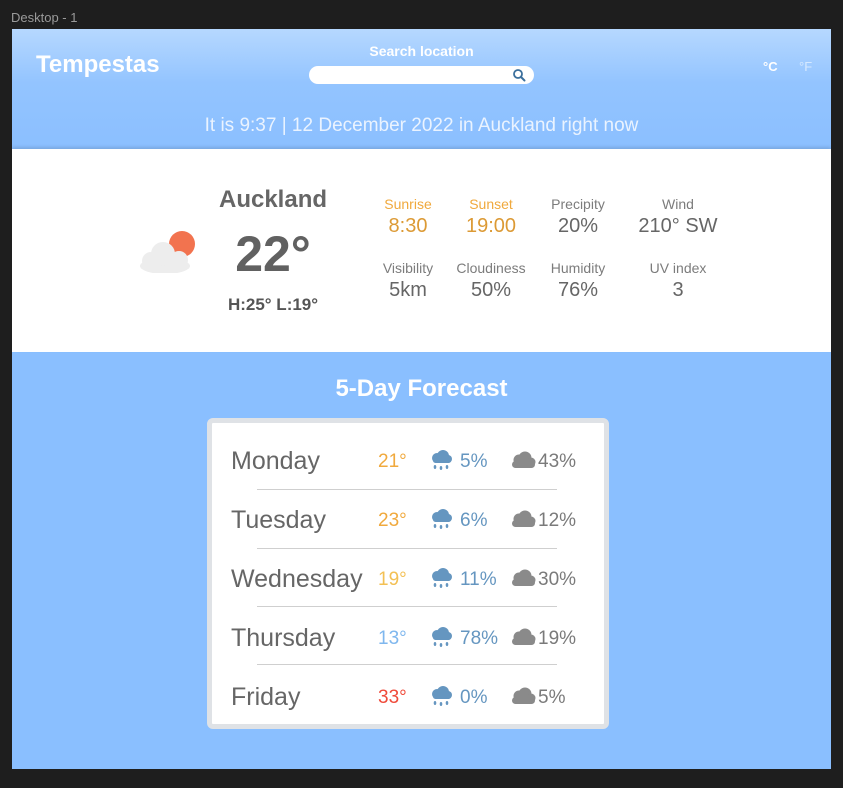 Image resolution: width=843 pixels, height=788 pixels. What do you see at coordinates (491, 204) in the screenshot?
I see `stat-label: Sunset` at bounding box center [491, 204].